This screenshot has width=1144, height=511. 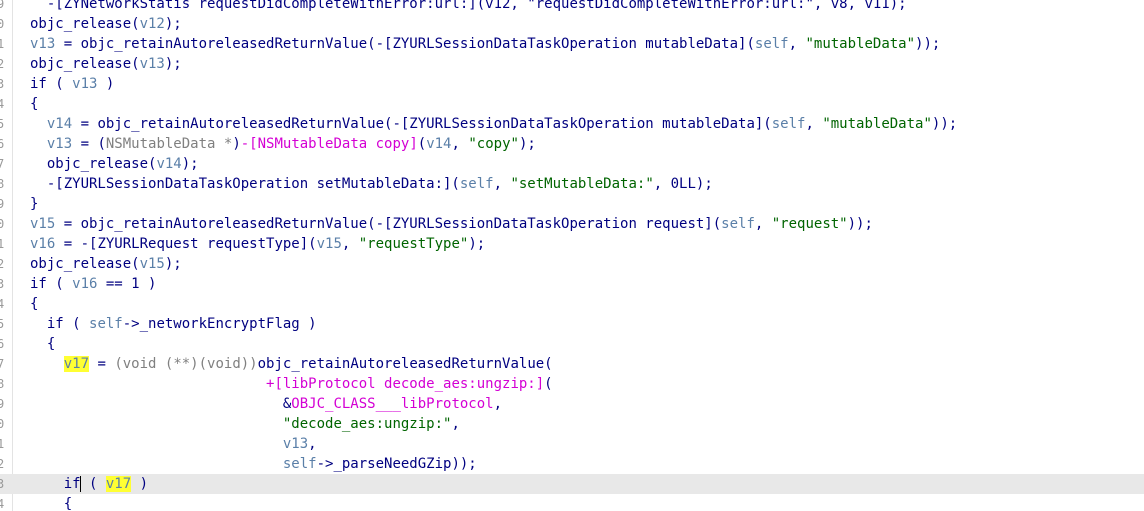 What do you see at coordinates (493, 144) in the screenshot?
I see `code-token: "copy"` at bounding box center [493, 144].